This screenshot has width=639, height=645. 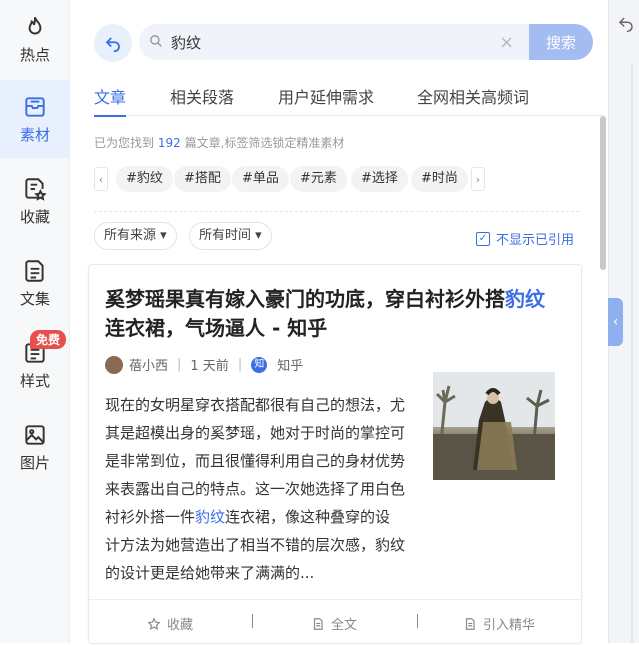 What do you see at coordinates (326, 96) in the screenshot?
I see `tab-user-needs: 用户延伸需求` at bounding box center [326, 96].